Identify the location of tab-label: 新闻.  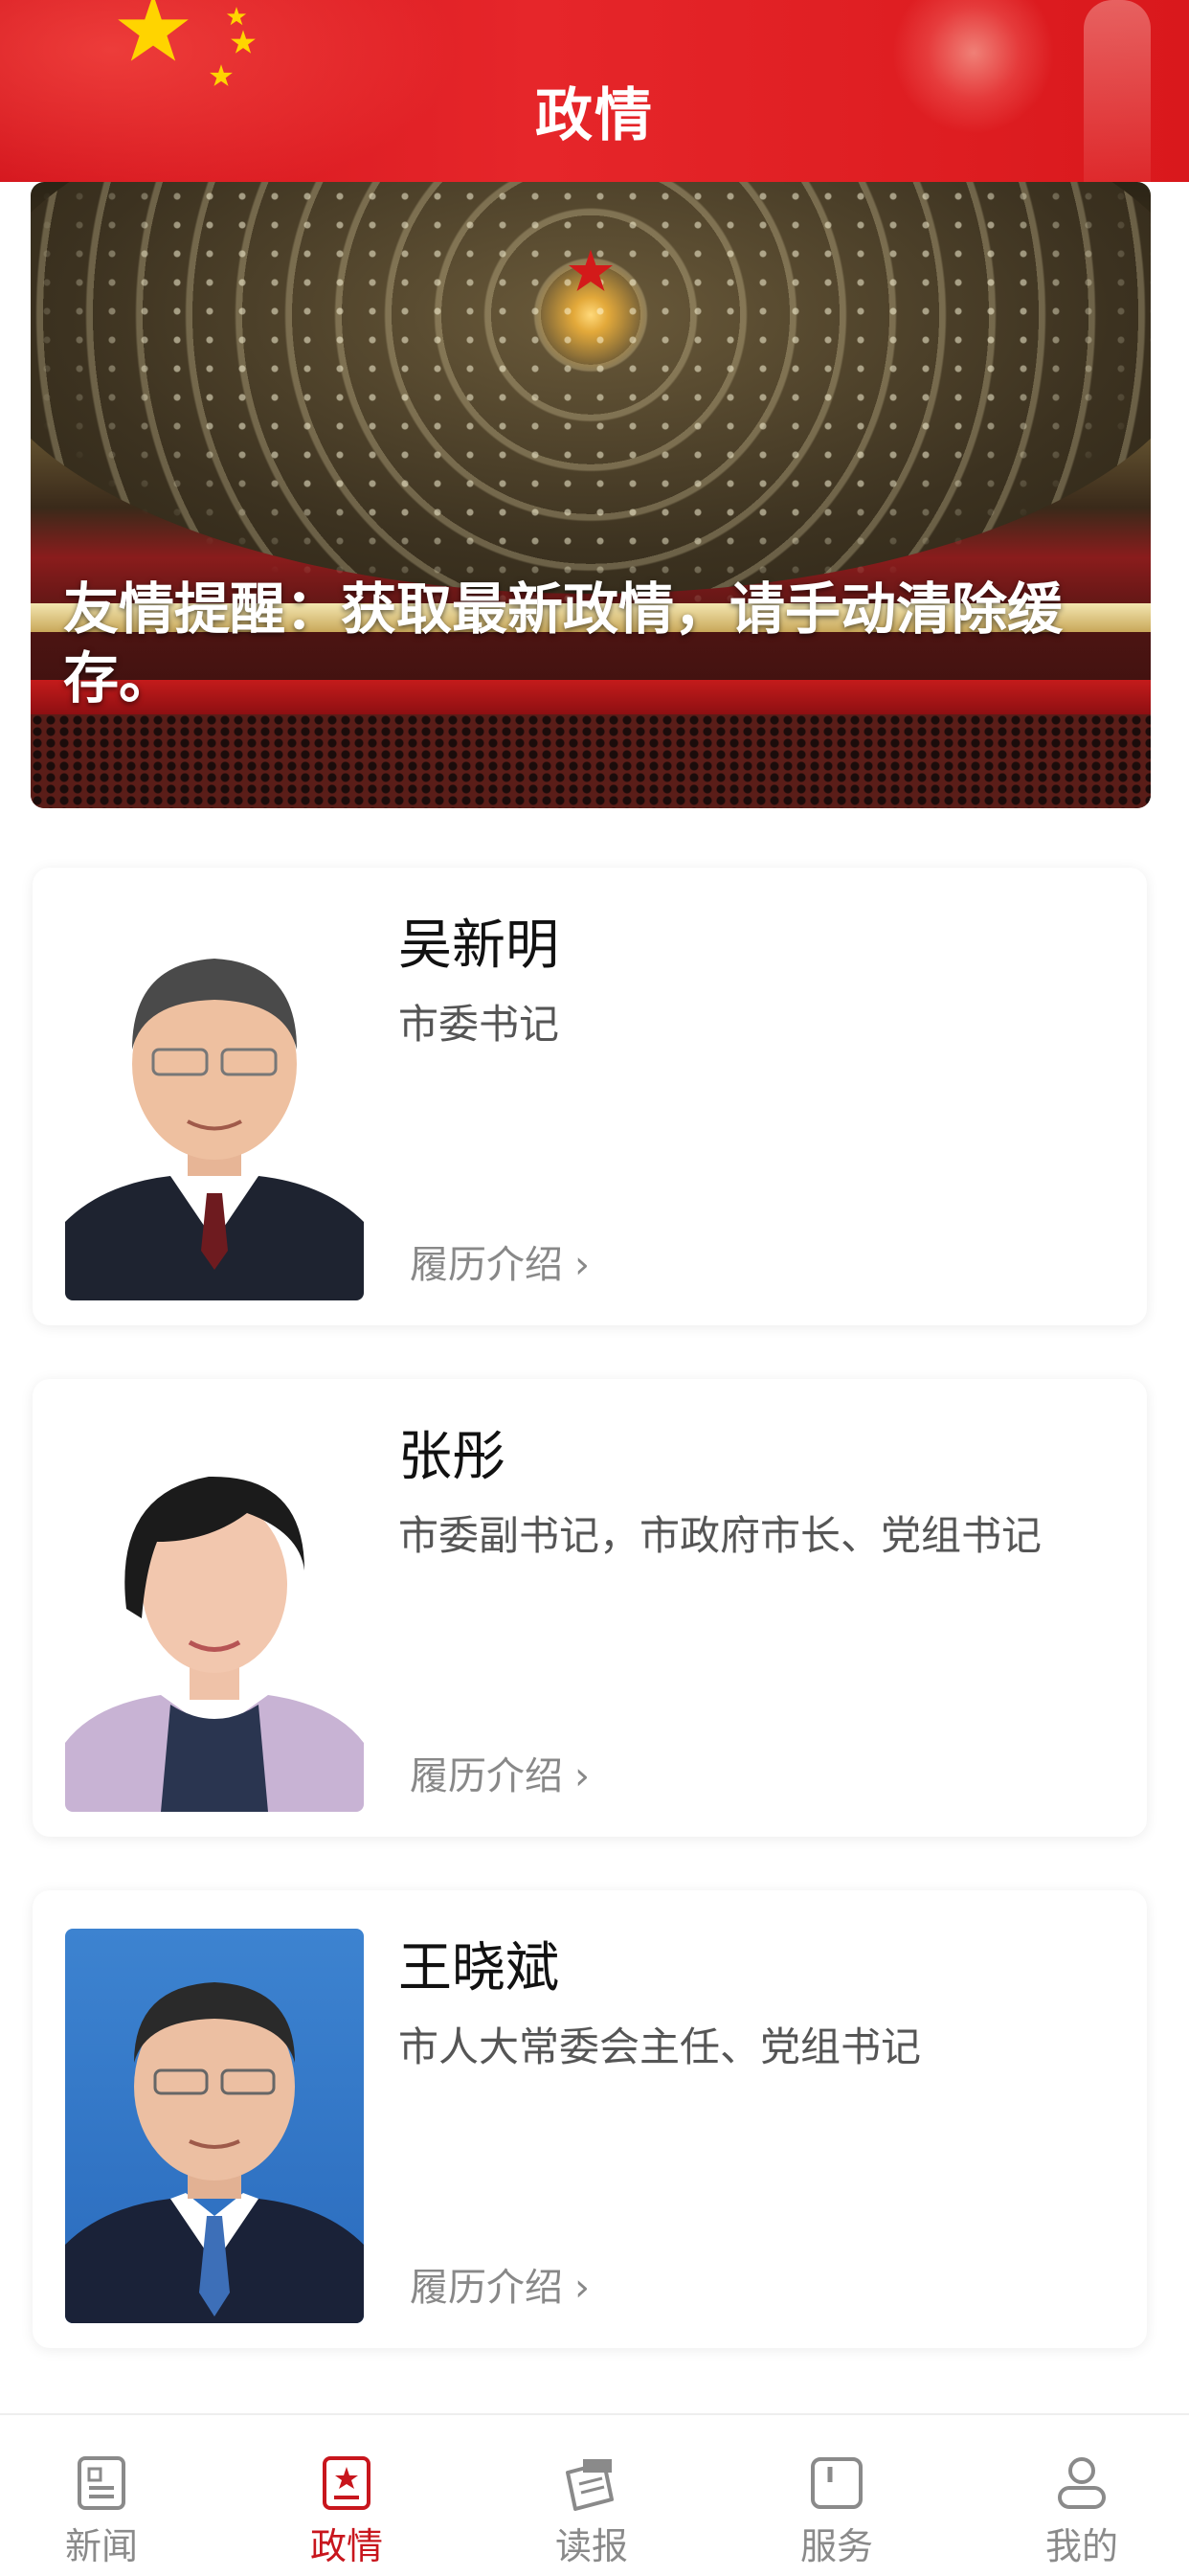
(101, 2546).